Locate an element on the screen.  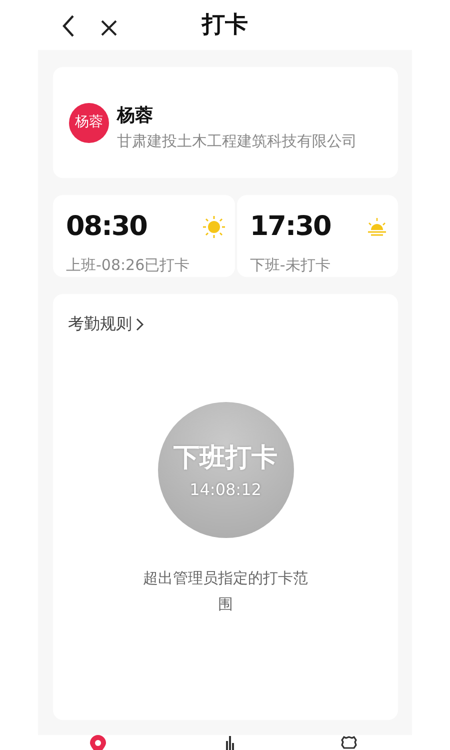
page-title: 打卡 is located at coordinates (225, 25).